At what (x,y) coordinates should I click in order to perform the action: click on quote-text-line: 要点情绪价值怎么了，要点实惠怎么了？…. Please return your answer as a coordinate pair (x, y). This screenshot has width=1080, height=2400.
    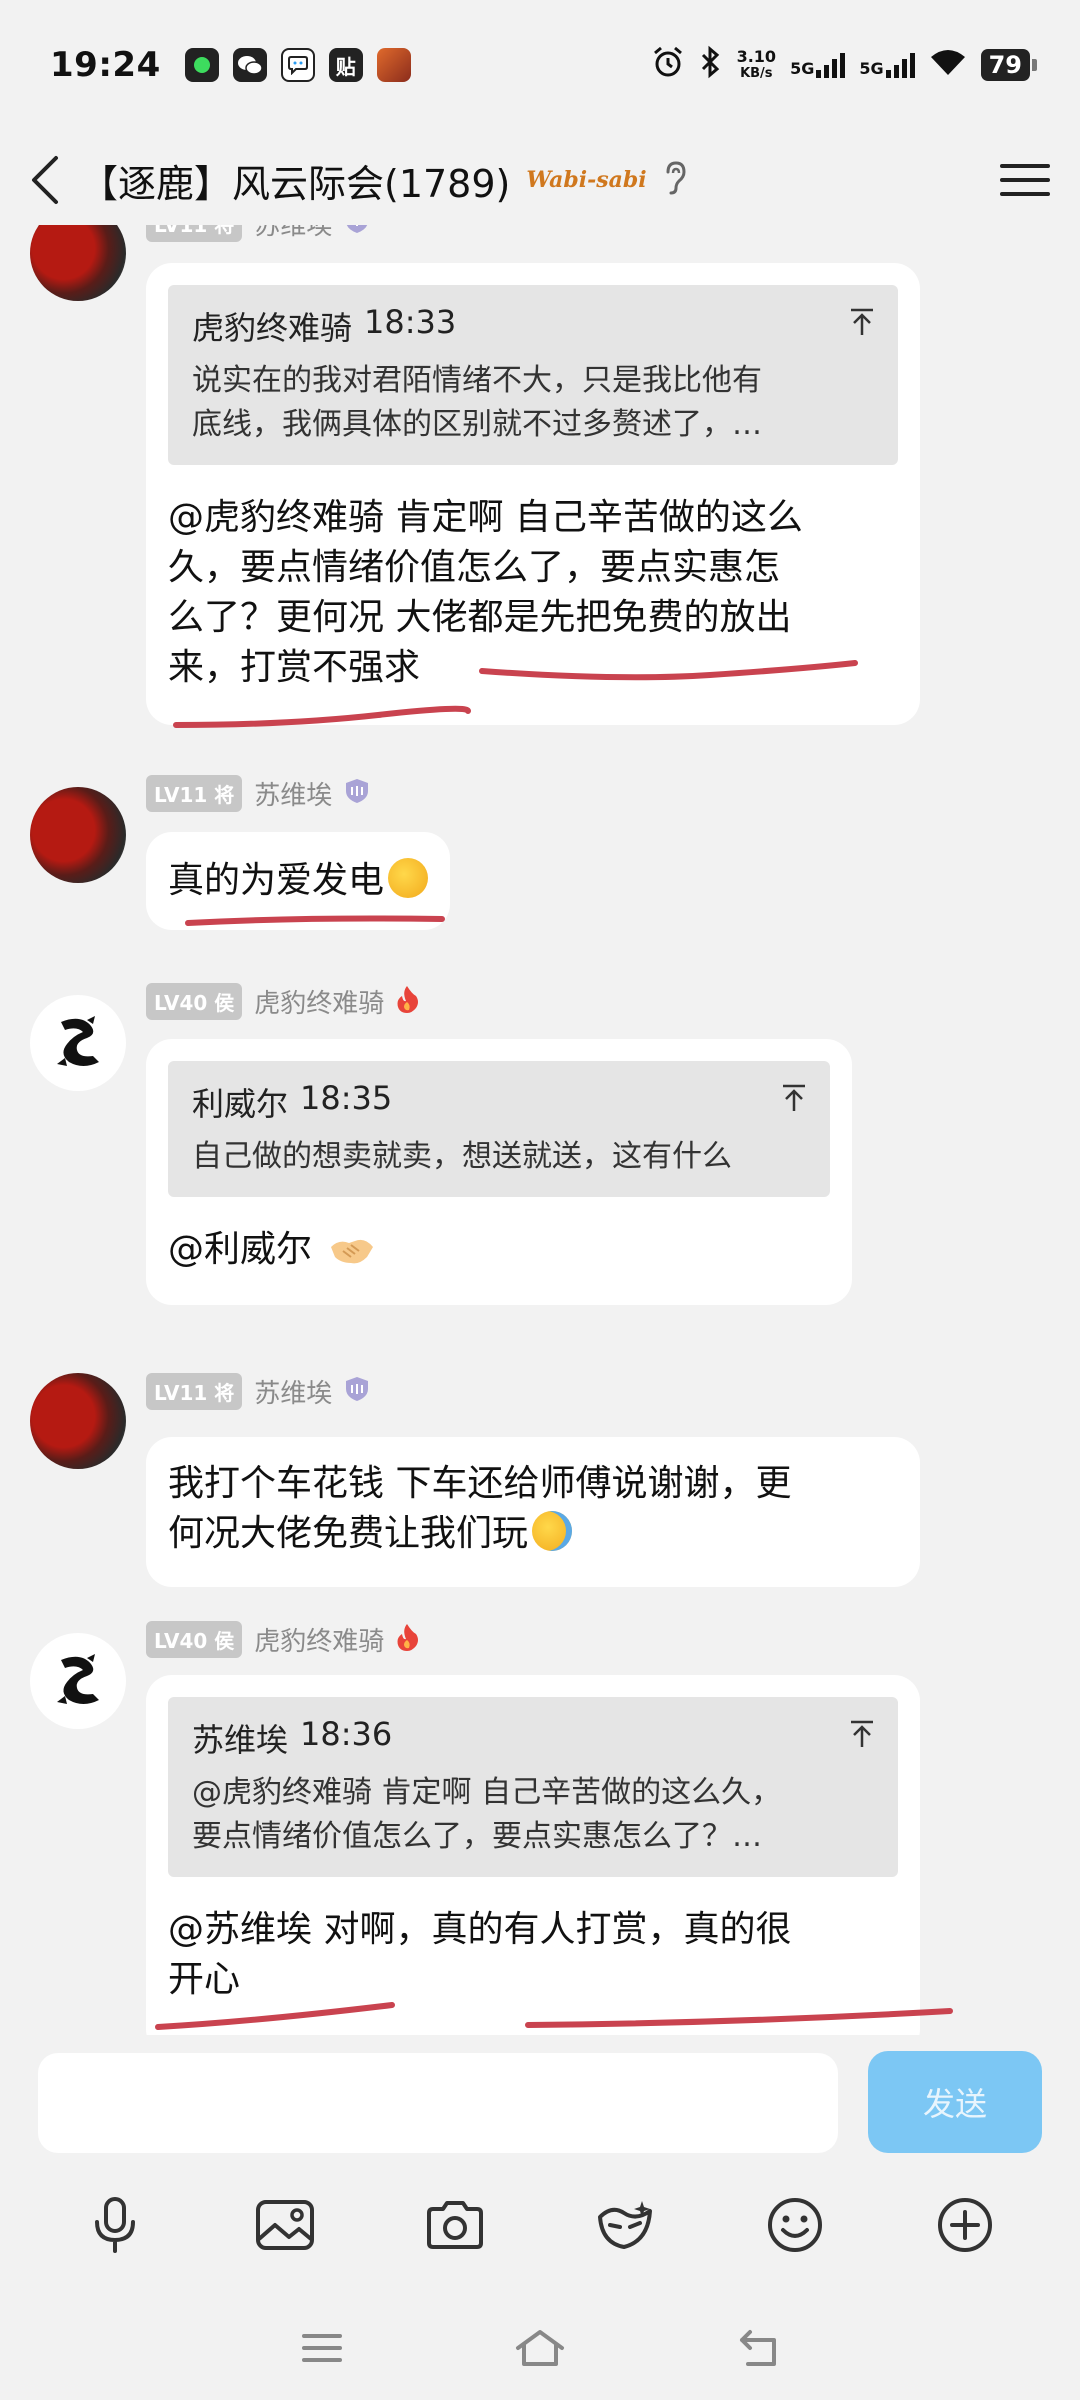
    Looking at the image, I should click on (477, 1836).